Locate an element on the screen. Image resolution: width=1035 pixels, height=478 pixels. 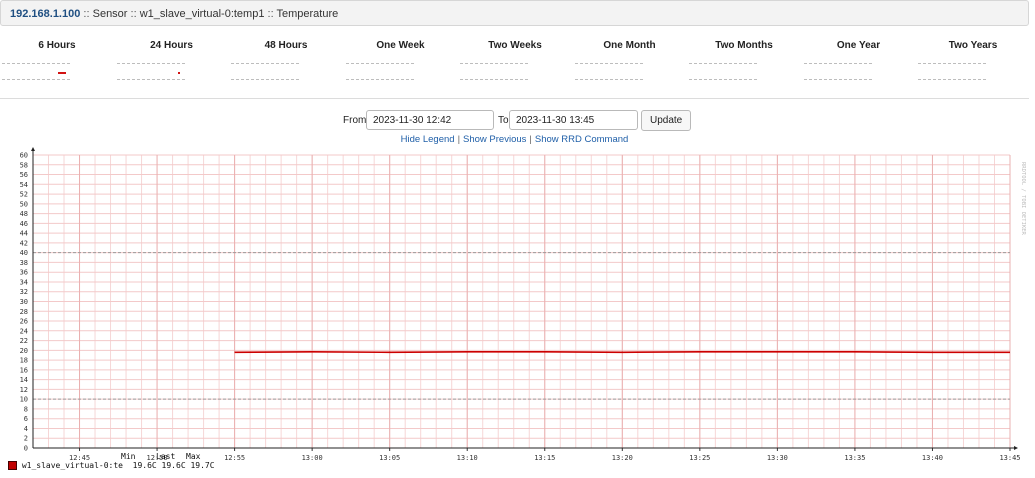
y-tick-label: 30 is located at coordinates (24, 302).